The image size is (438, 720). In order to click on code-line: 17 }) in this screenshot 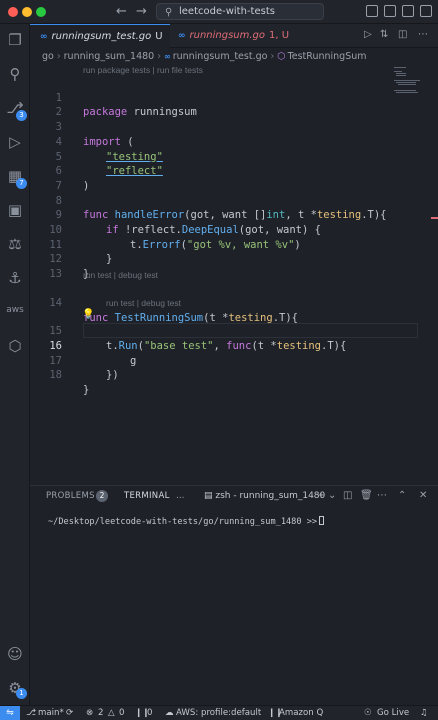, I will do `click(230, 360)`.